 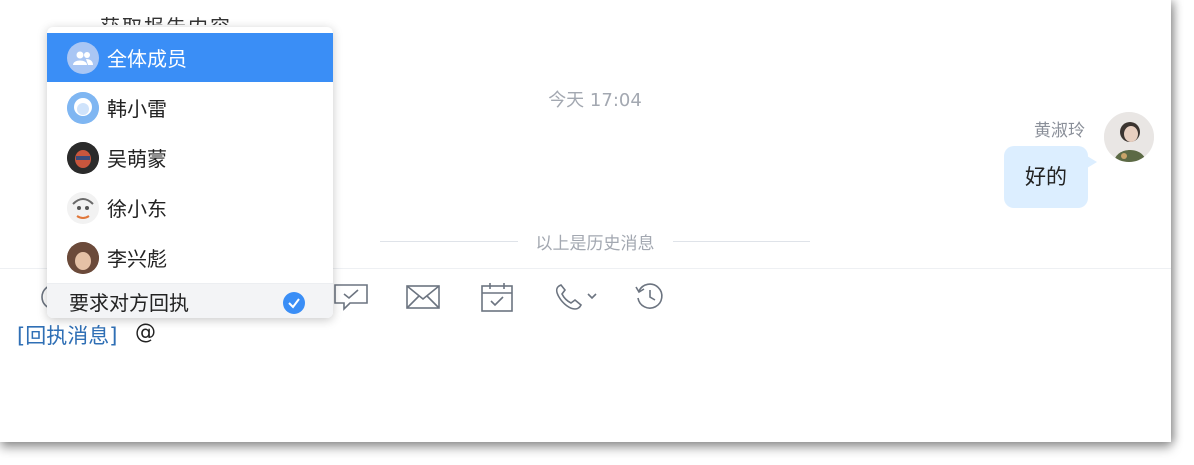 I want to click on all-members-icon, so click(x=83, y=57).